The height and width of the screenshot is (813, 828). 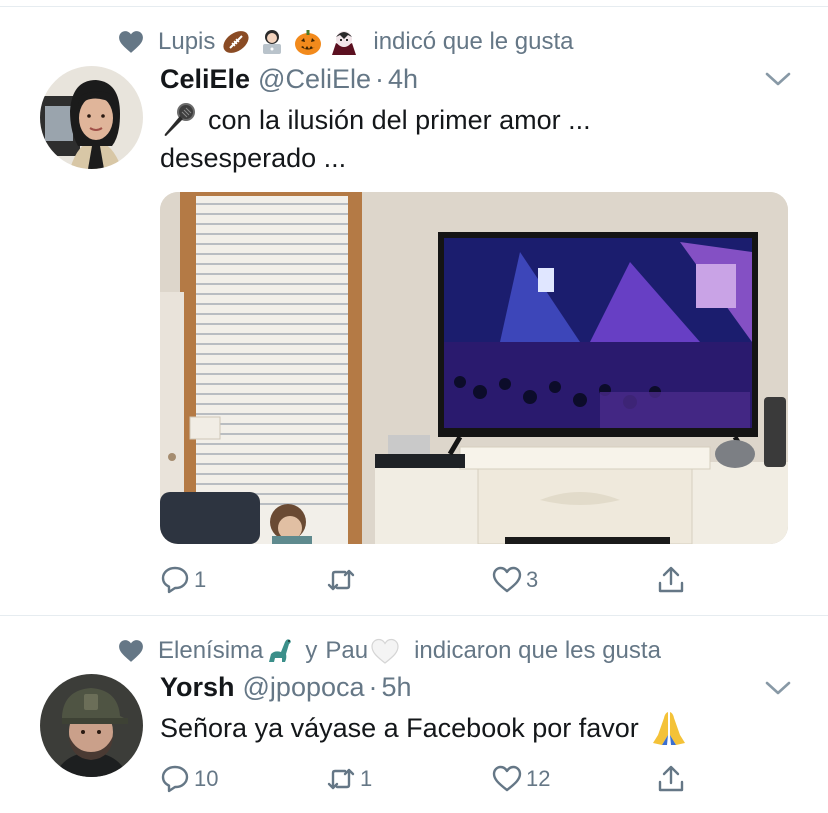 I want to click on display-name: CeliEle, so click(x=205, y=79).